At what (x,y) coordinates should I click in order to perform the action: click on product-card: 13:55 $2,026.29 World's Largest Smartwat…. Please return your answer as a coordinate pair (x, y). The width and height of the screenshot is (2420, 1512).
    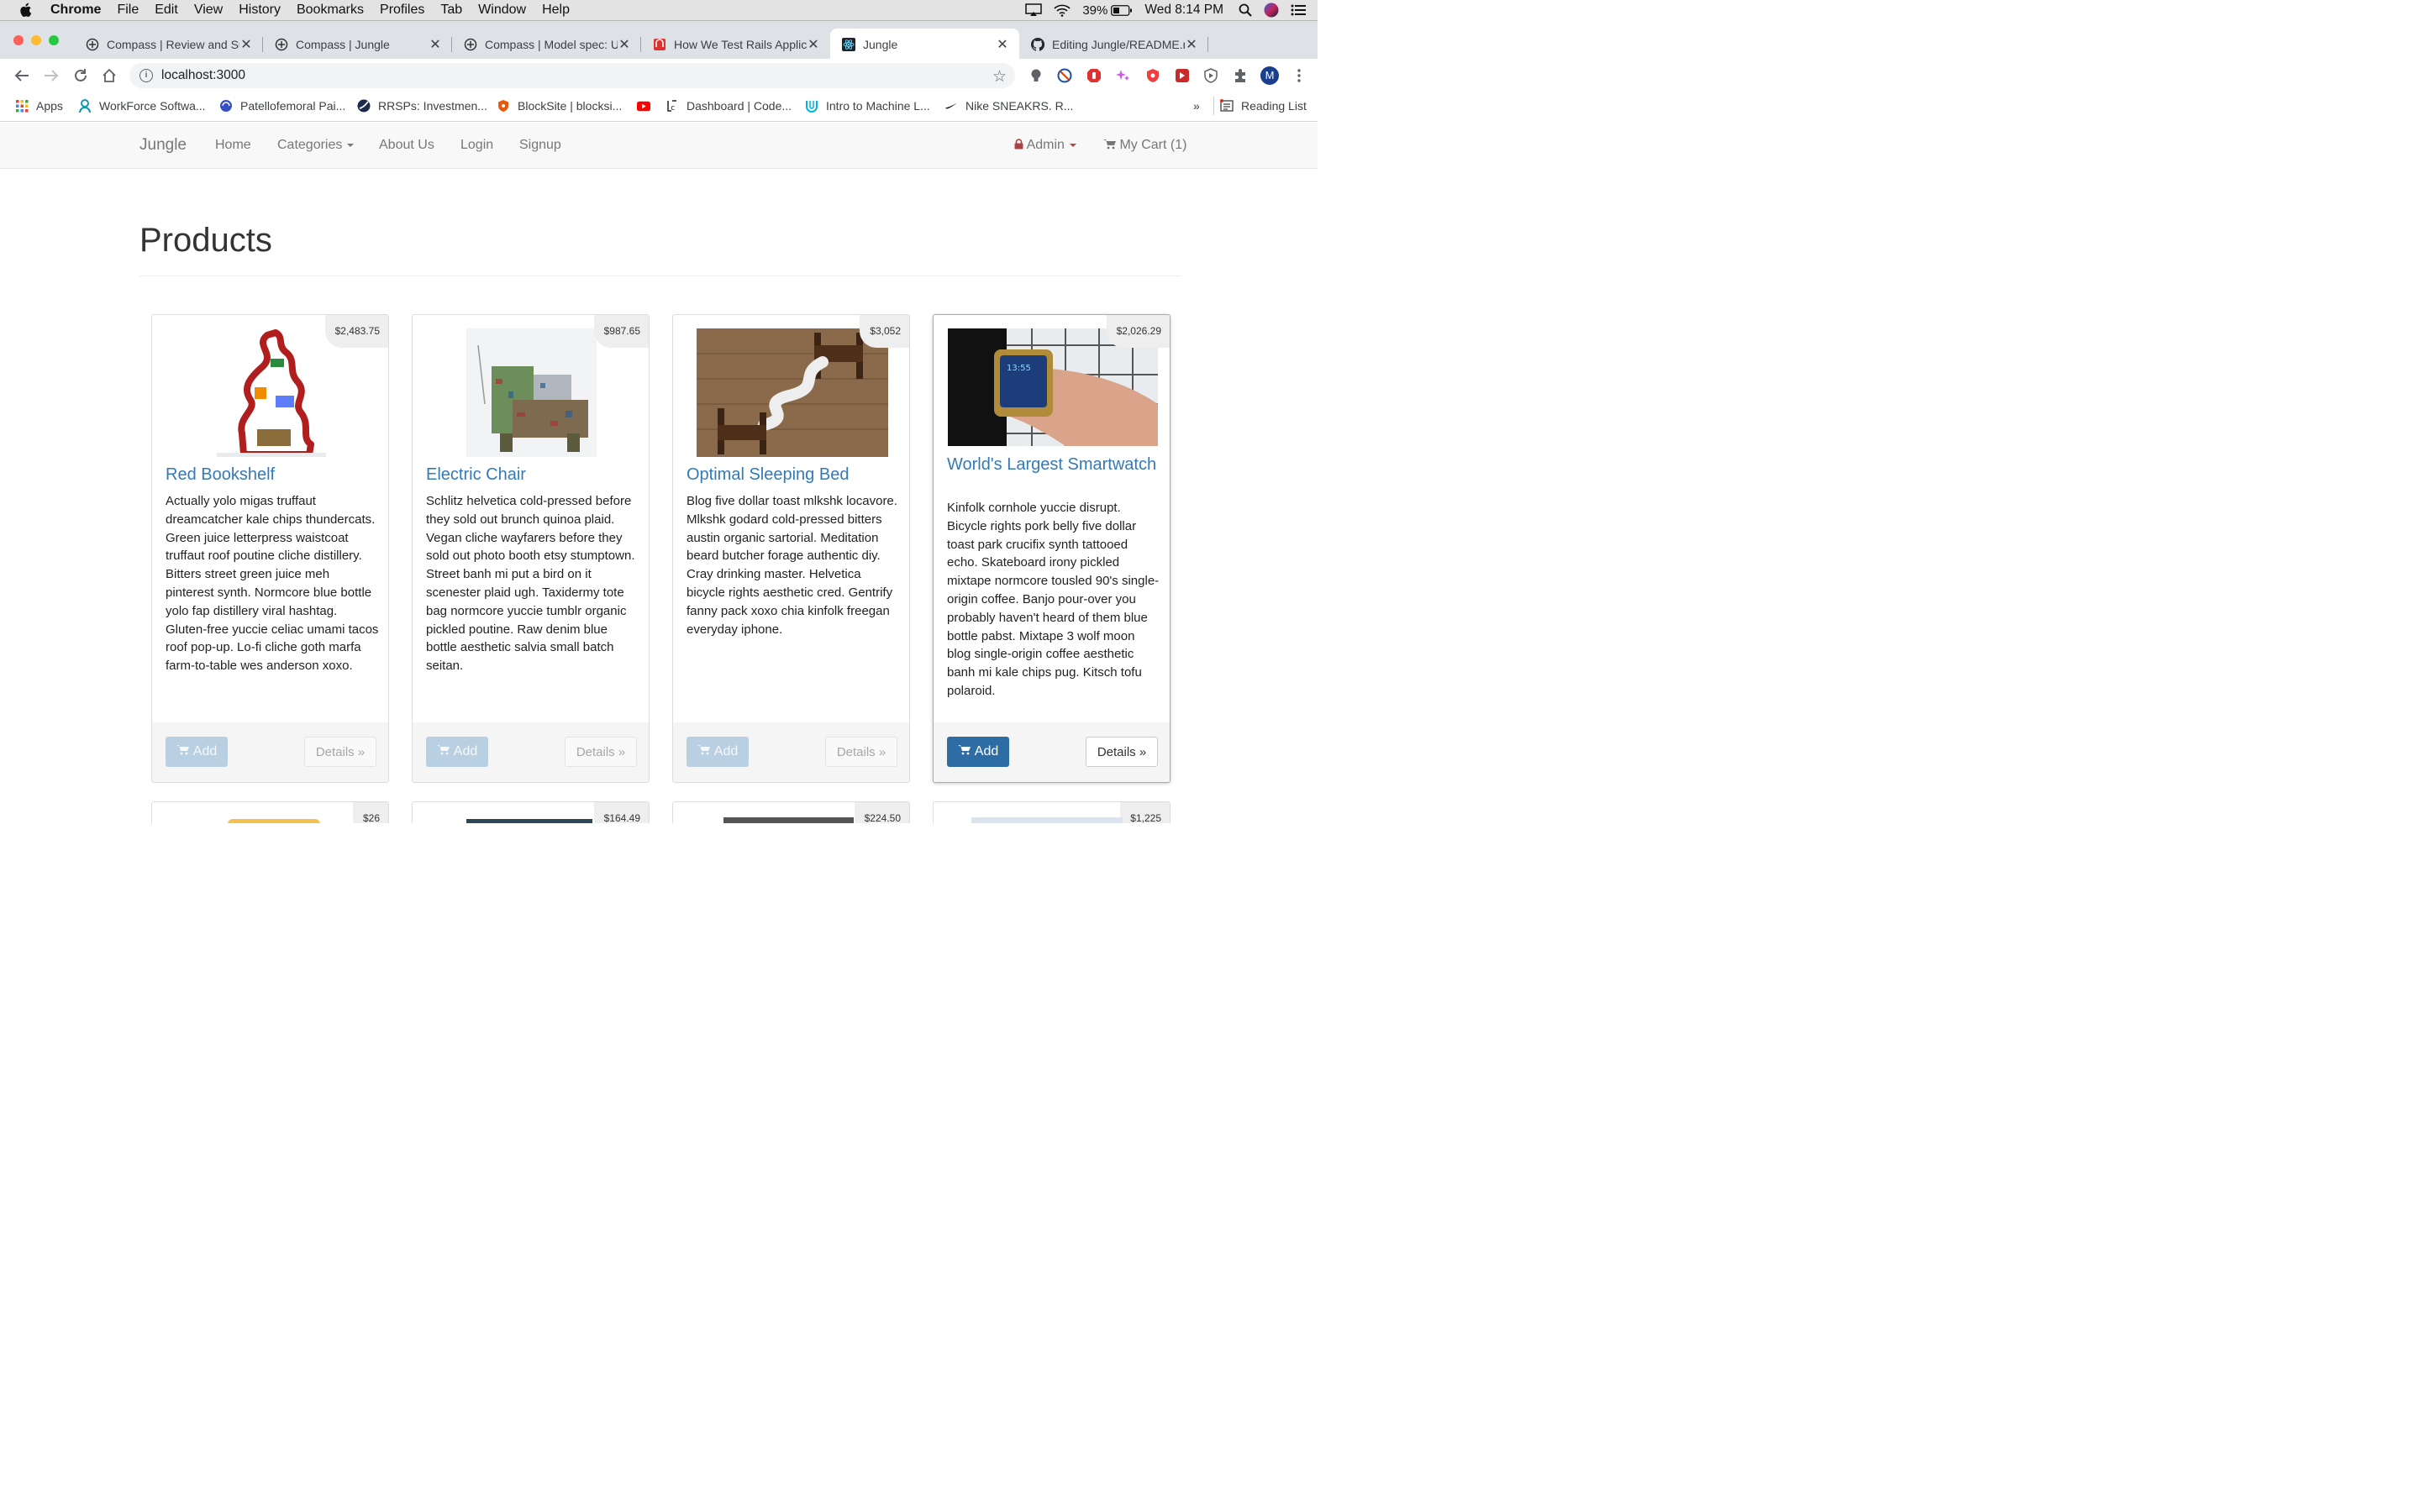
    Looking at the image, I should click on (1052, 548).